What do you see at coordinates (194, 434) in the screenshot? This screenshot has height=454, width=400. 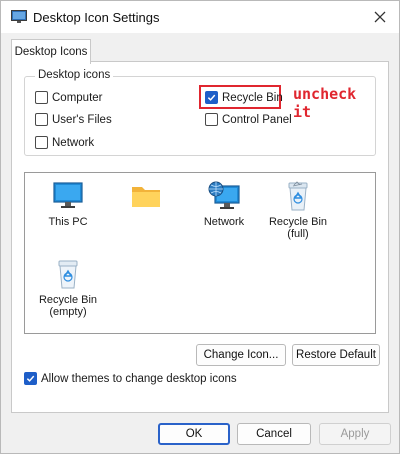 I see `ok-button: OK` at bounding box center [194, 434].